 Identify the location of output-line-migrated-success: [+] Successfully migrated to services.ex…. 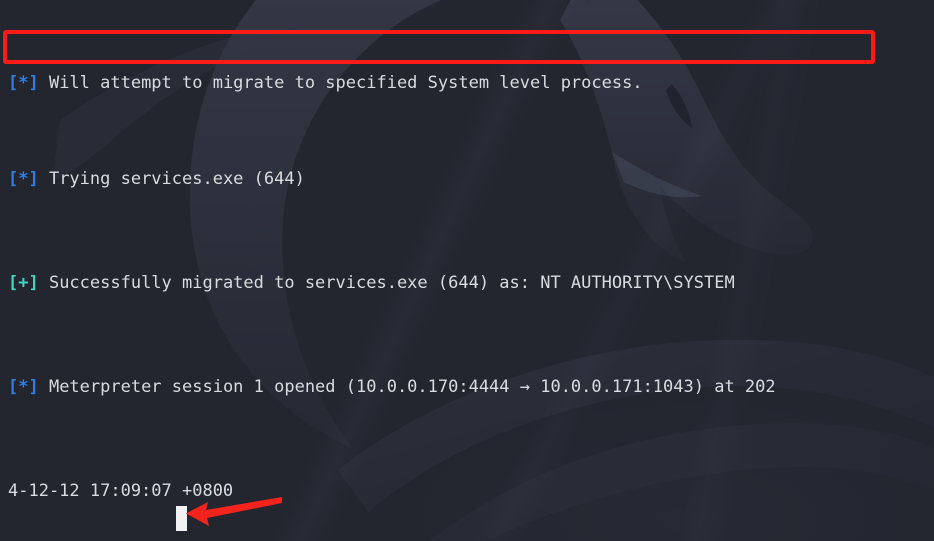
(371, 283).